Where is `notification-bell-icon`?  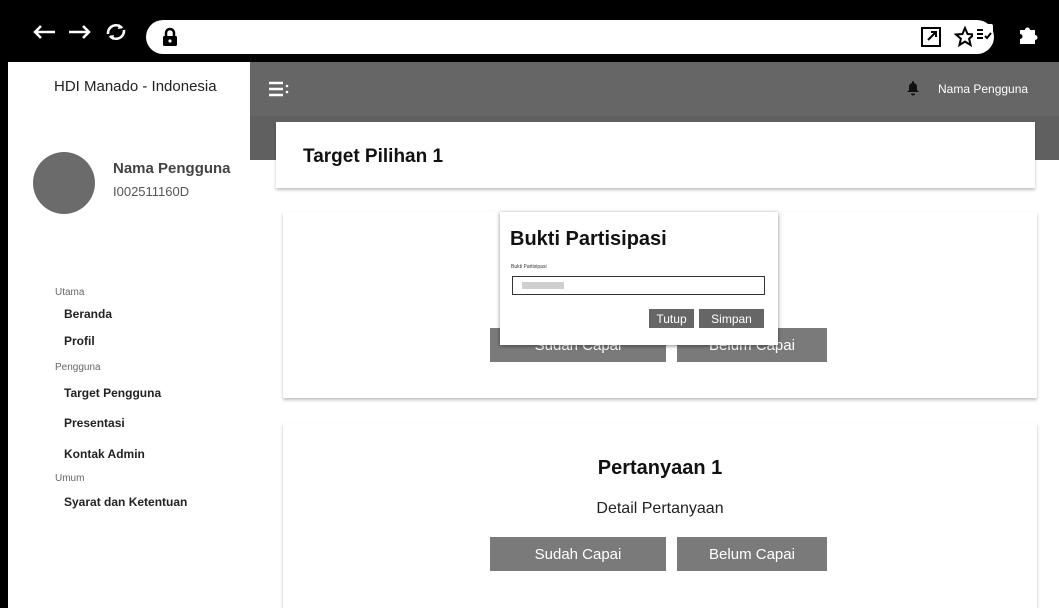 notification-bell-icon is located at coordinates (913, 88).